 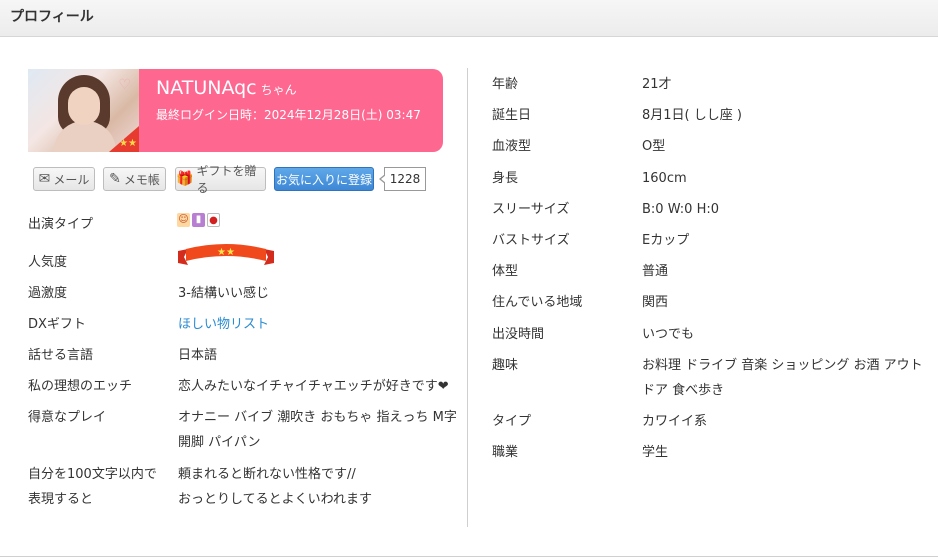 I want to click on intensity-label: 過激度, so click(x=48, y=293).